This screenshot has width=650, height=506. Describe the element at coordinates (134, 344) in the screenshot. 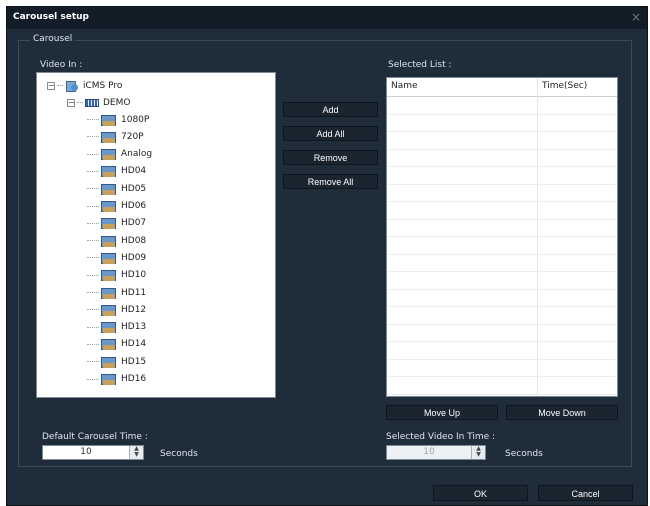

I see `tree-node-label: HD14` at that location.